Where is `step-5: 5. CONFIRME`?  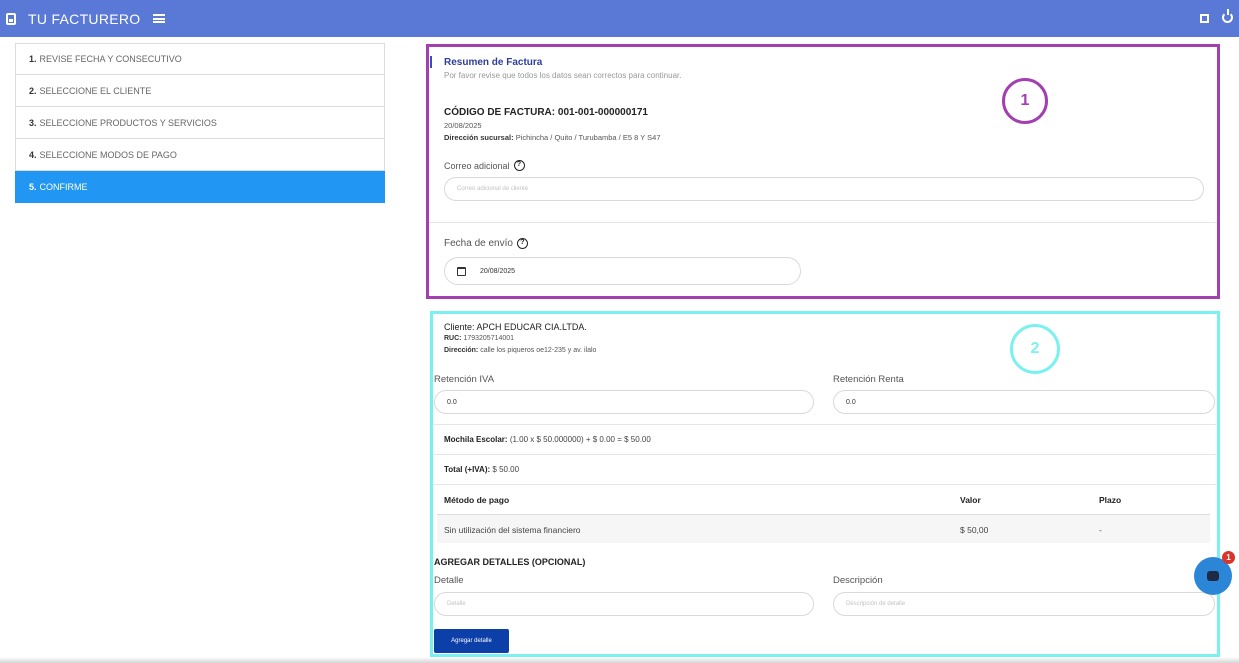 step-5: 5. CONFIRME is located at coordinates (200, 187).